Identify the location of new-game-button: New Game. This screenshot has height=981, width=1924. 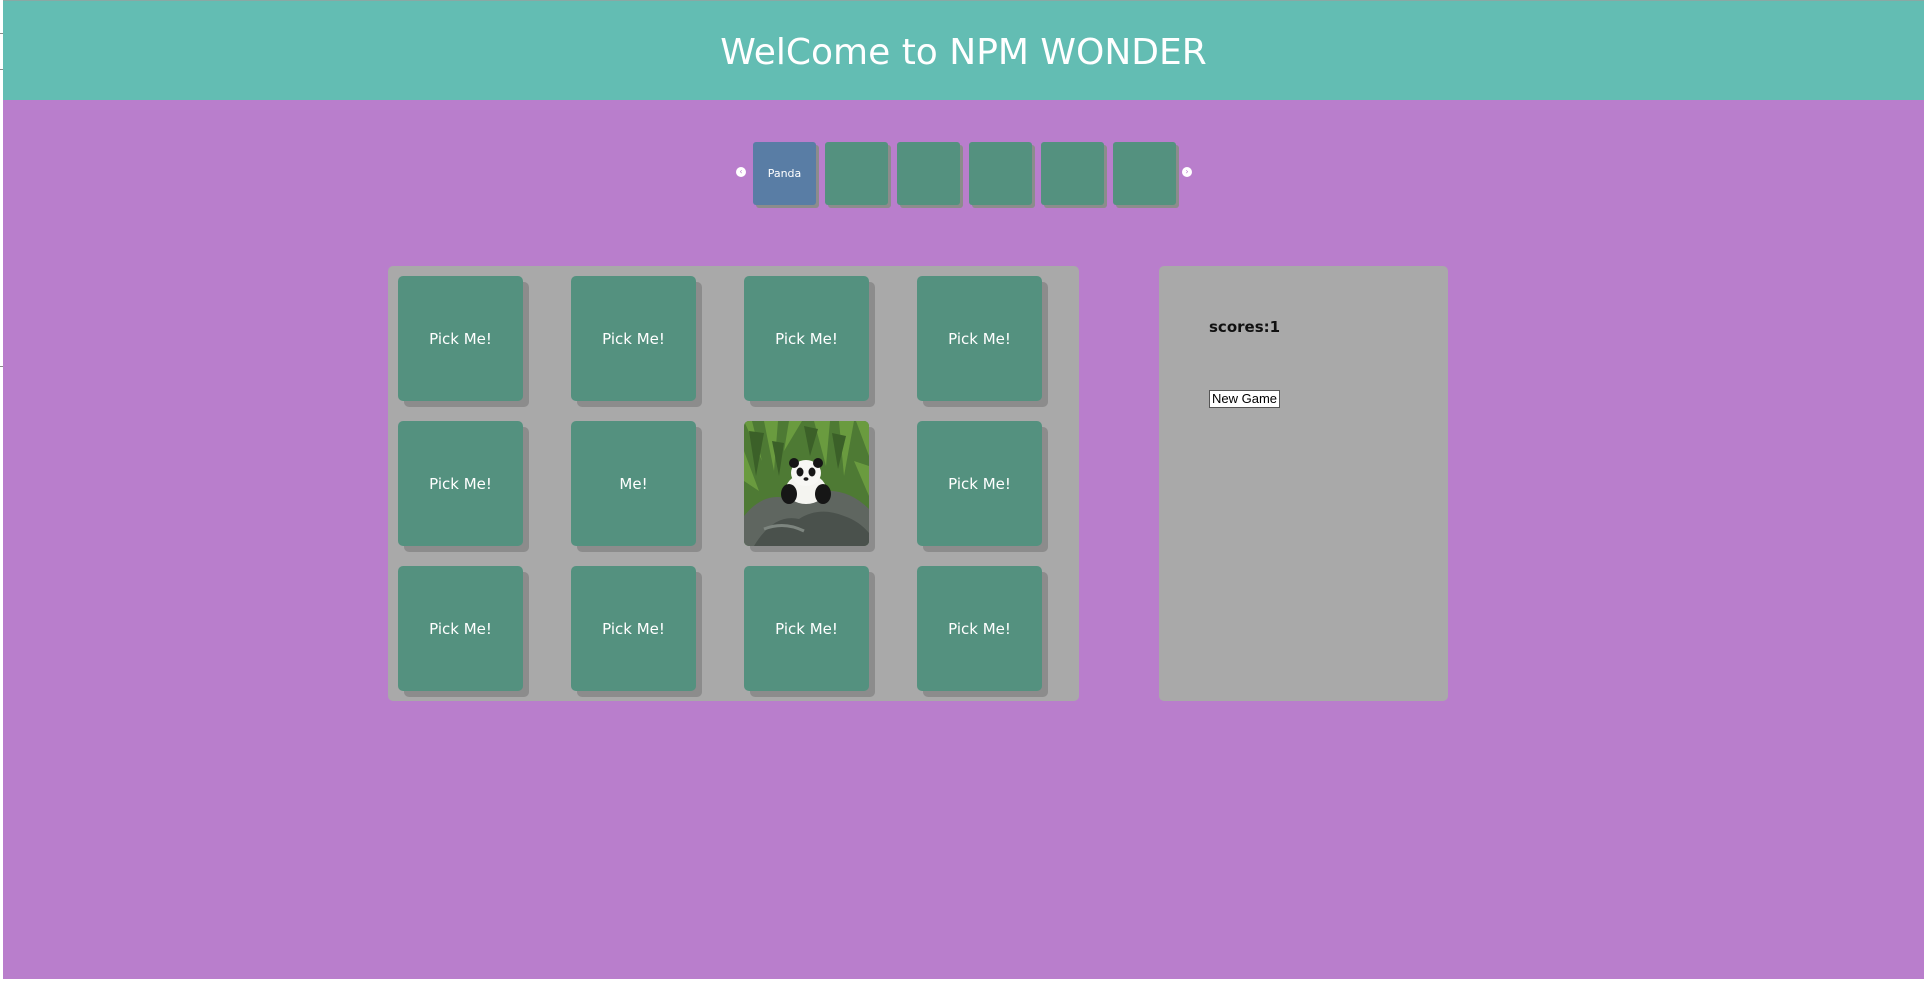
(1245, 399).